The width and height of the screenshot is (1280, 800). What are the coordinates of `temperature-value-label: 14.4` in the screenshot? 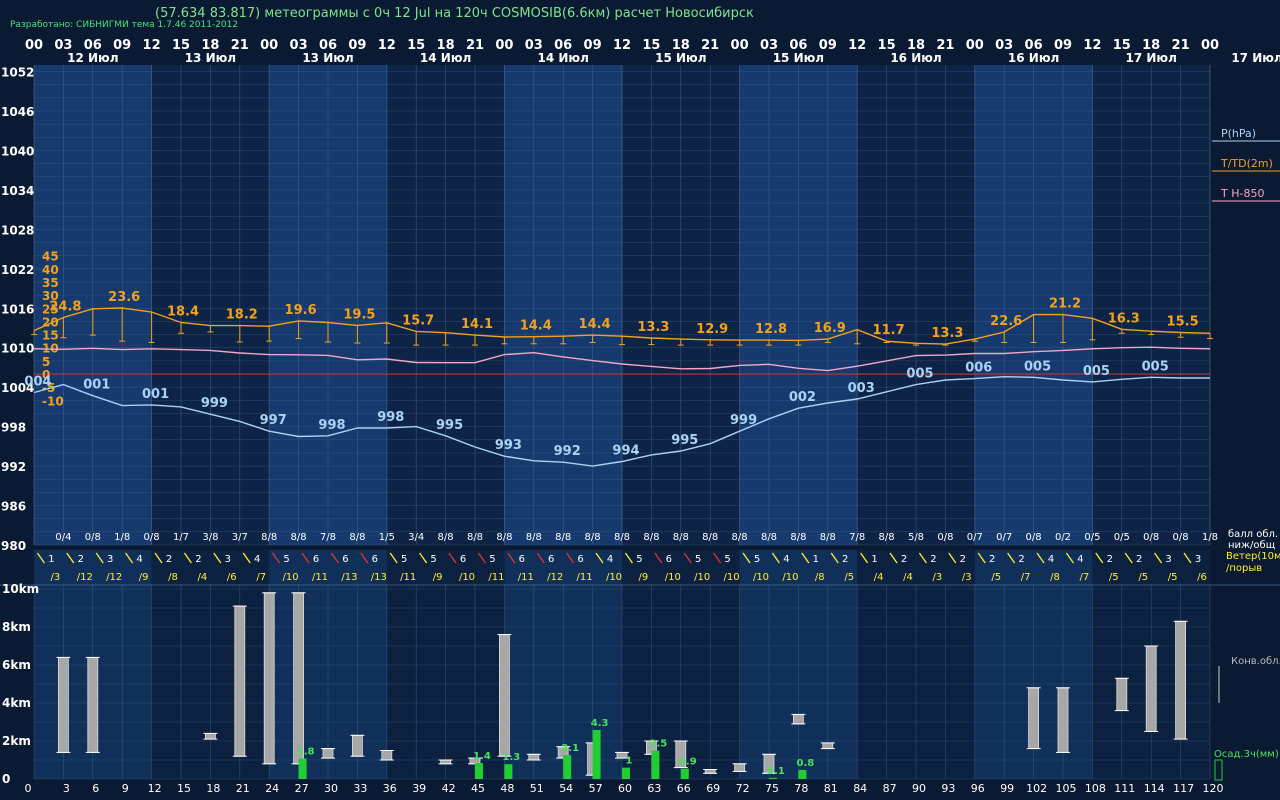 It's located at (595, 324).